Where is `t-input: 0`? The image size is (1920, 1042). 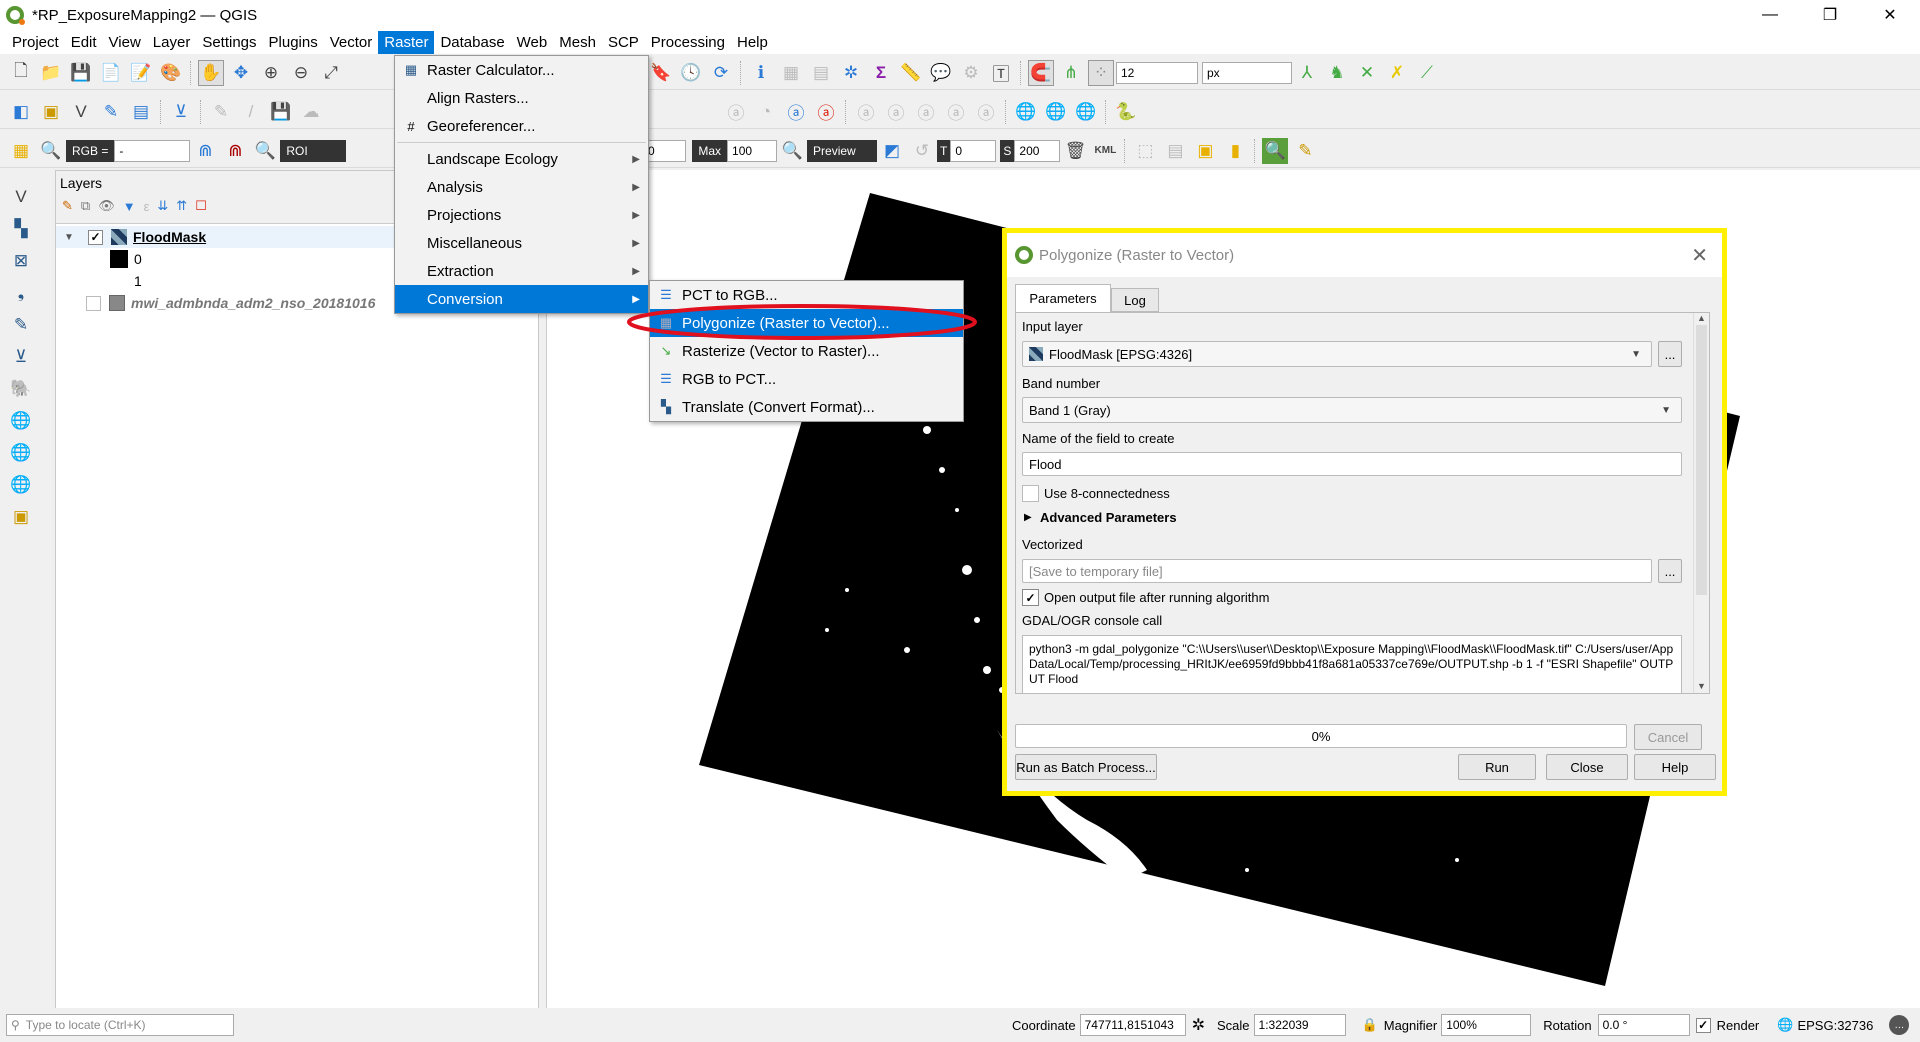
t-input: 0 is located at coordinates (973, 150).